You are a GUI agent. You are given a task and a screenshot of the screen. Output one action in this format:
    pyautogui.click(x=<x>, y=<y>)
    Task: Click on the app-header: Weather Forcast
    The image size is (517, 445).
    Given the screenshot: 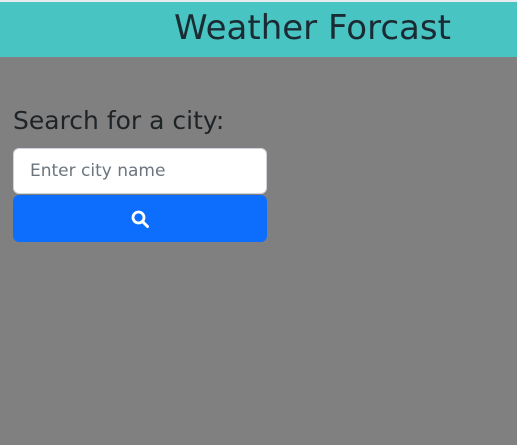 What is the action you would take?
    pyautogui.click(x=258, y=29)
    